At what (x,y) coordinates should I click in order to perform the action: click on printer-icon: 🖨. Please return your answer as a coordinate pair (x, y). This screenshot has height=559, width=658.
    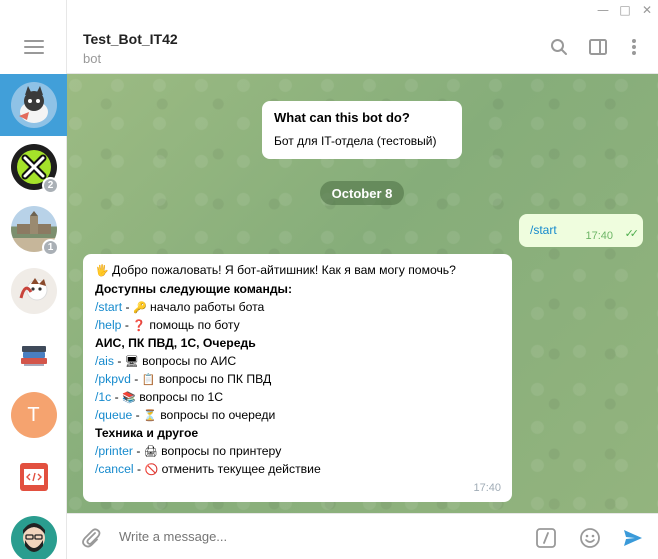
    Looking at the image, I should click on (150, 451).